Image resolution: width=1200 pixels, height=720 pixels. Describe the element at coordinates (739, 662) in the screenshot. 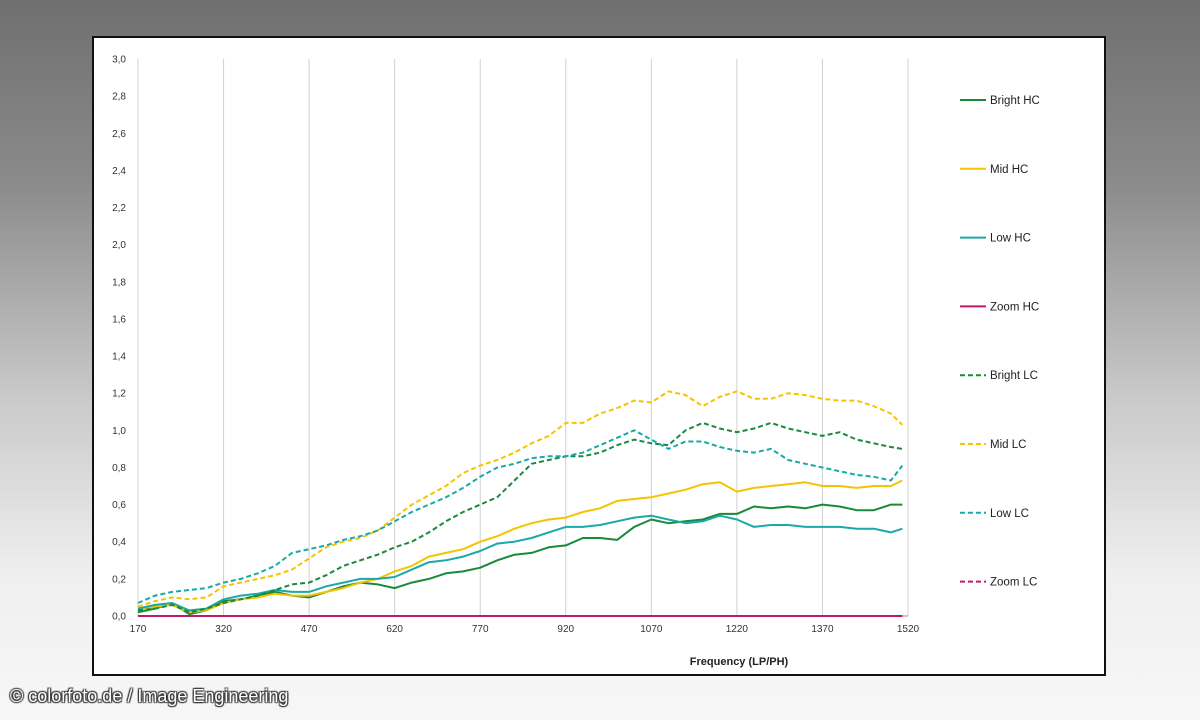

I see `x-axis-label: Frequency (LP/PH)` at that location.